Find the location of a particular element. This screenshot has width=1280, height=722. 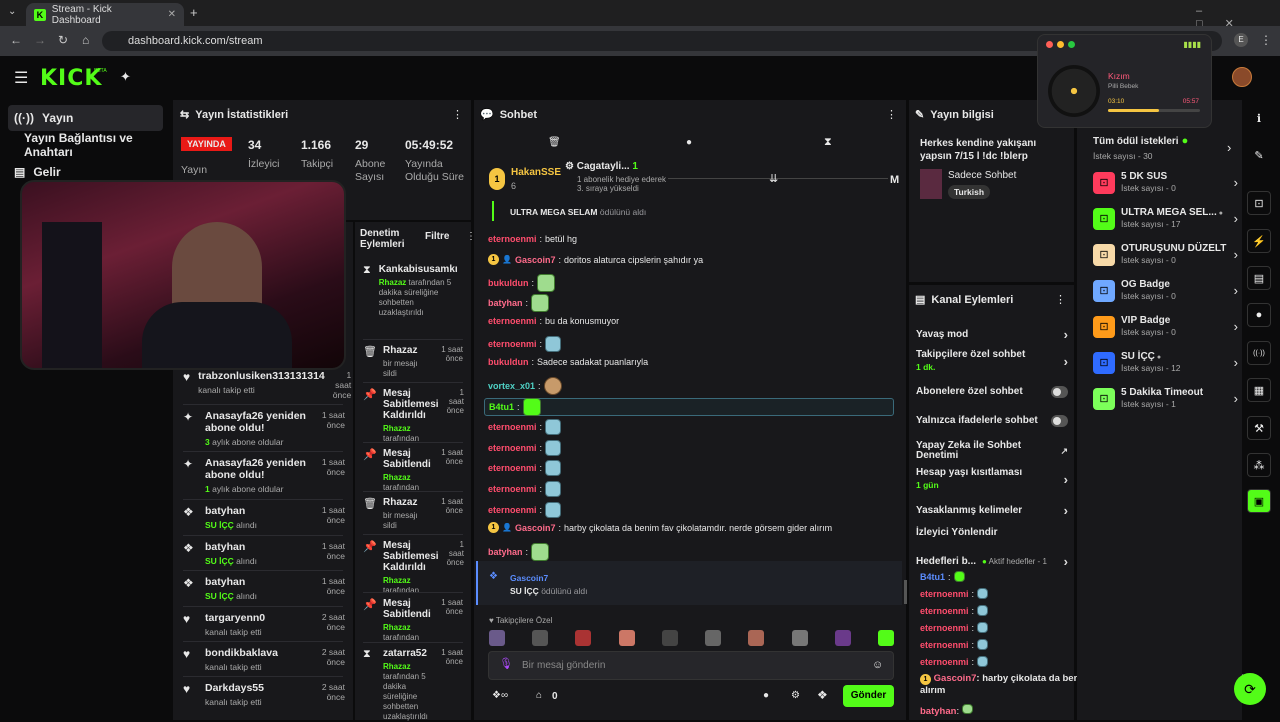

reward-item: ⊡ OTURUŞUNU DÜZELT İstek sayısı - 0 › is located at coordinates (1165, 254).